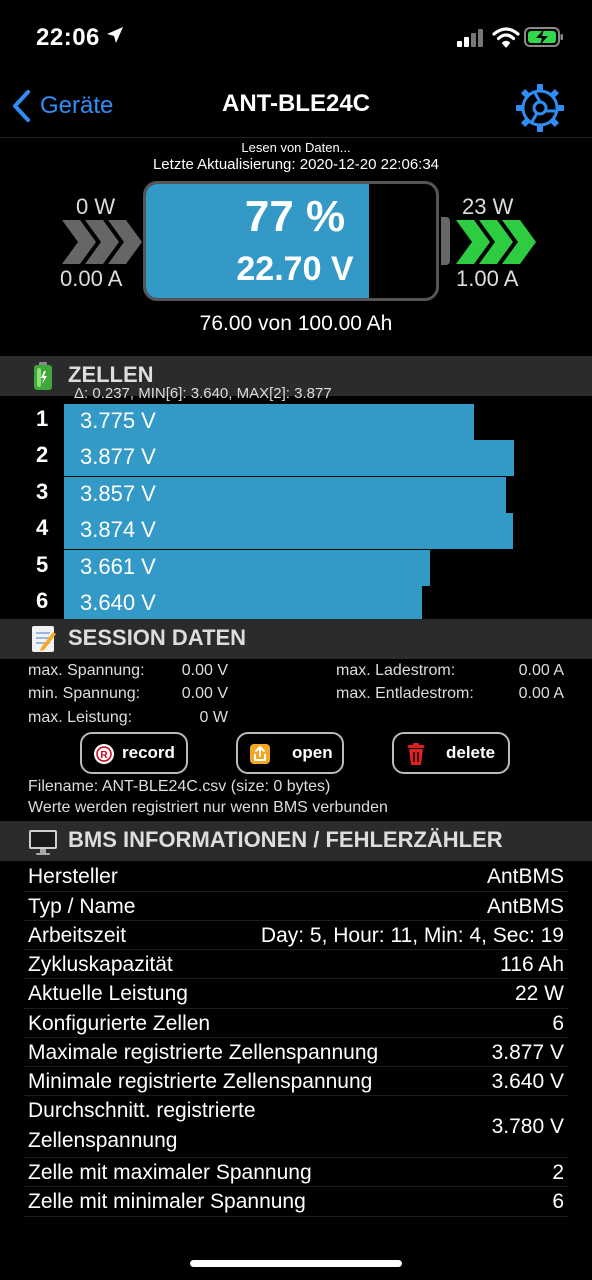  What do you see at coordinates (204, 693) in the screenshot?
I see `min-voltage-value: 0.00 V` at bounding box center [204, 693].